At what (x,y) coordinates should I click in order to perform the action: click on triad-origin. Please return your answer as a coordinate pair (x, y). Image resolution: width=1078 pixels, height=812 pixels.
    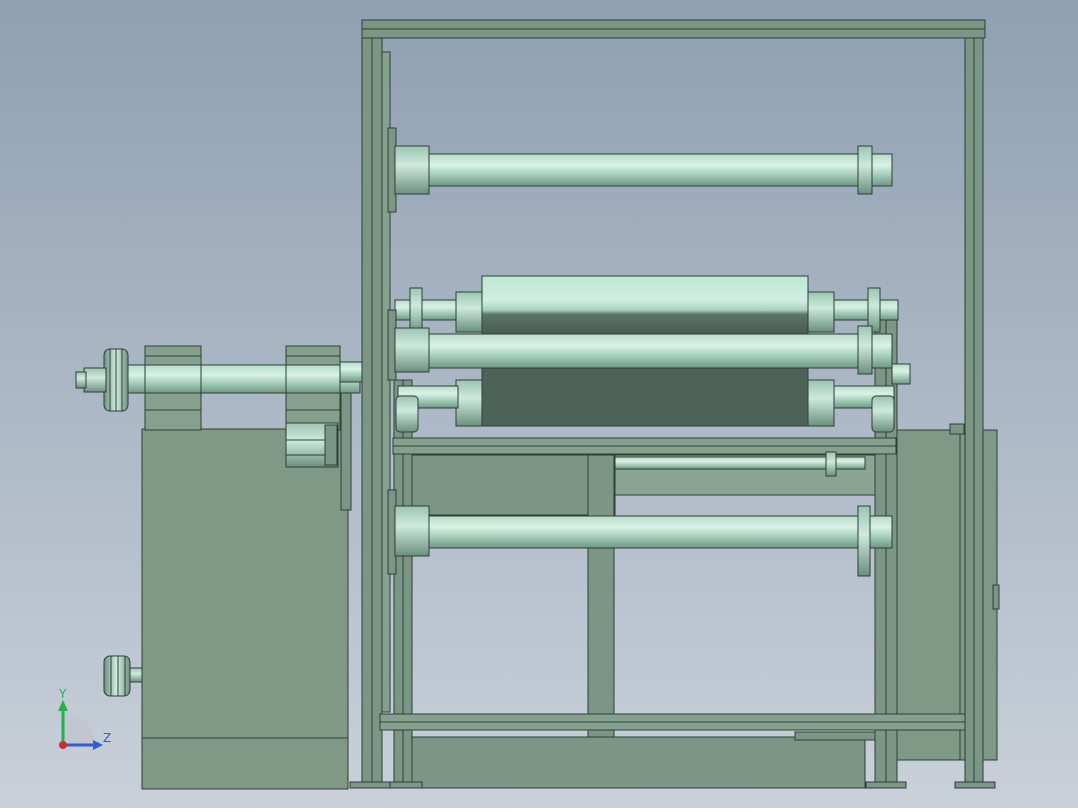
    Looking at the image, I should click on (63, 745).